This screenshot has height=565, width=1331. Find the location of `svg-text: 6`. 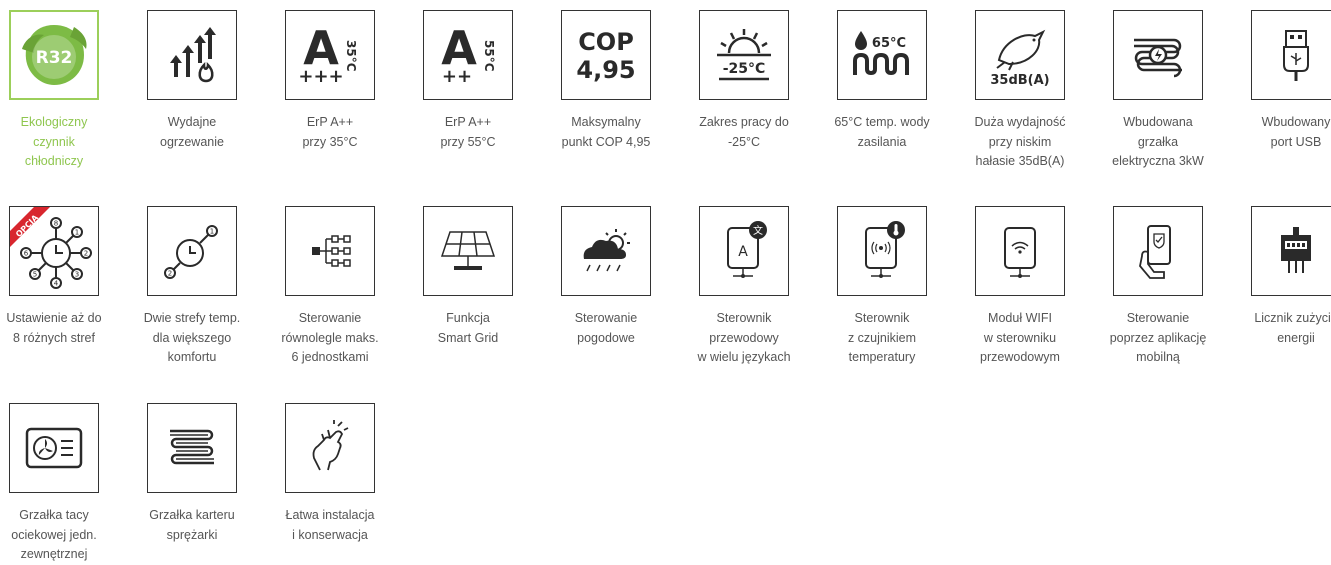

svg-text: 6 is located at coordinates (26, 254).